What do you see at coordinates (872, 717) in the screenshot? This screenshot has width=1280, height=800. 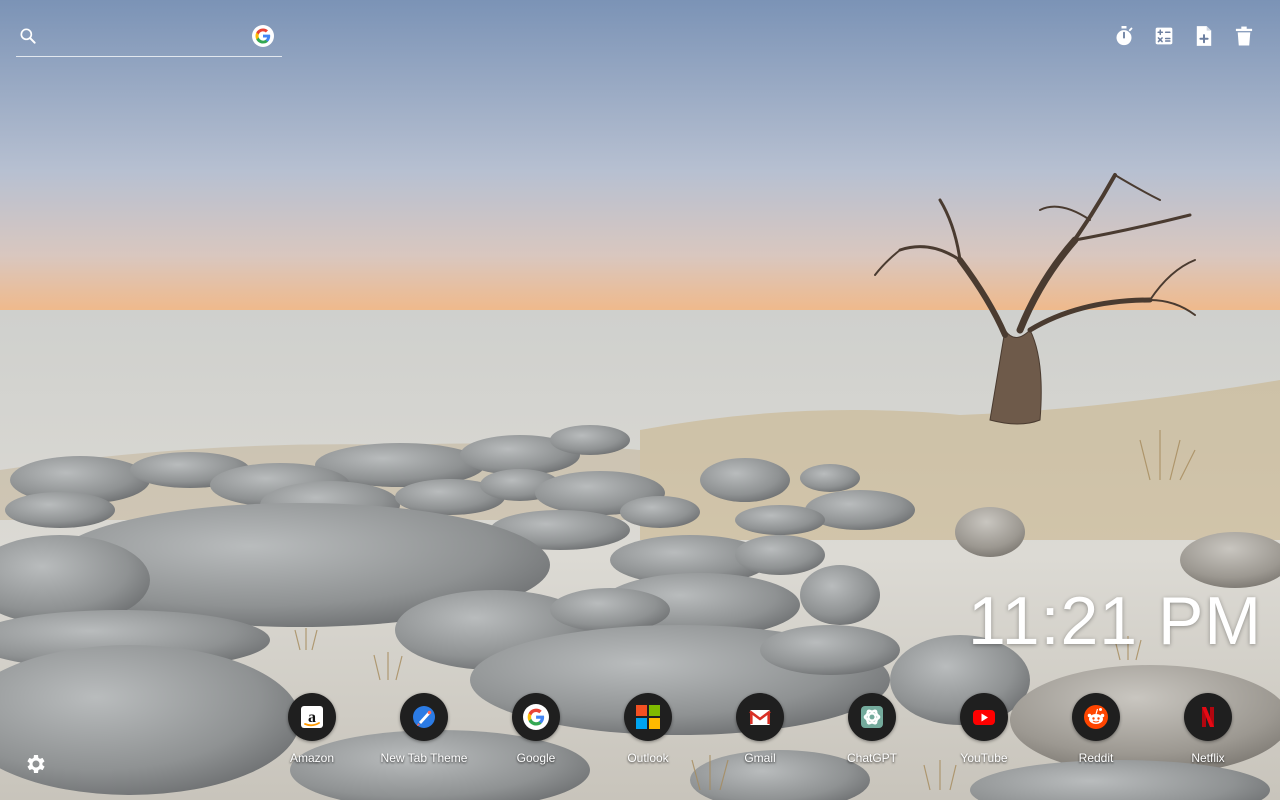 I see `chatgpt-icon` at bounding box center [872, 717].